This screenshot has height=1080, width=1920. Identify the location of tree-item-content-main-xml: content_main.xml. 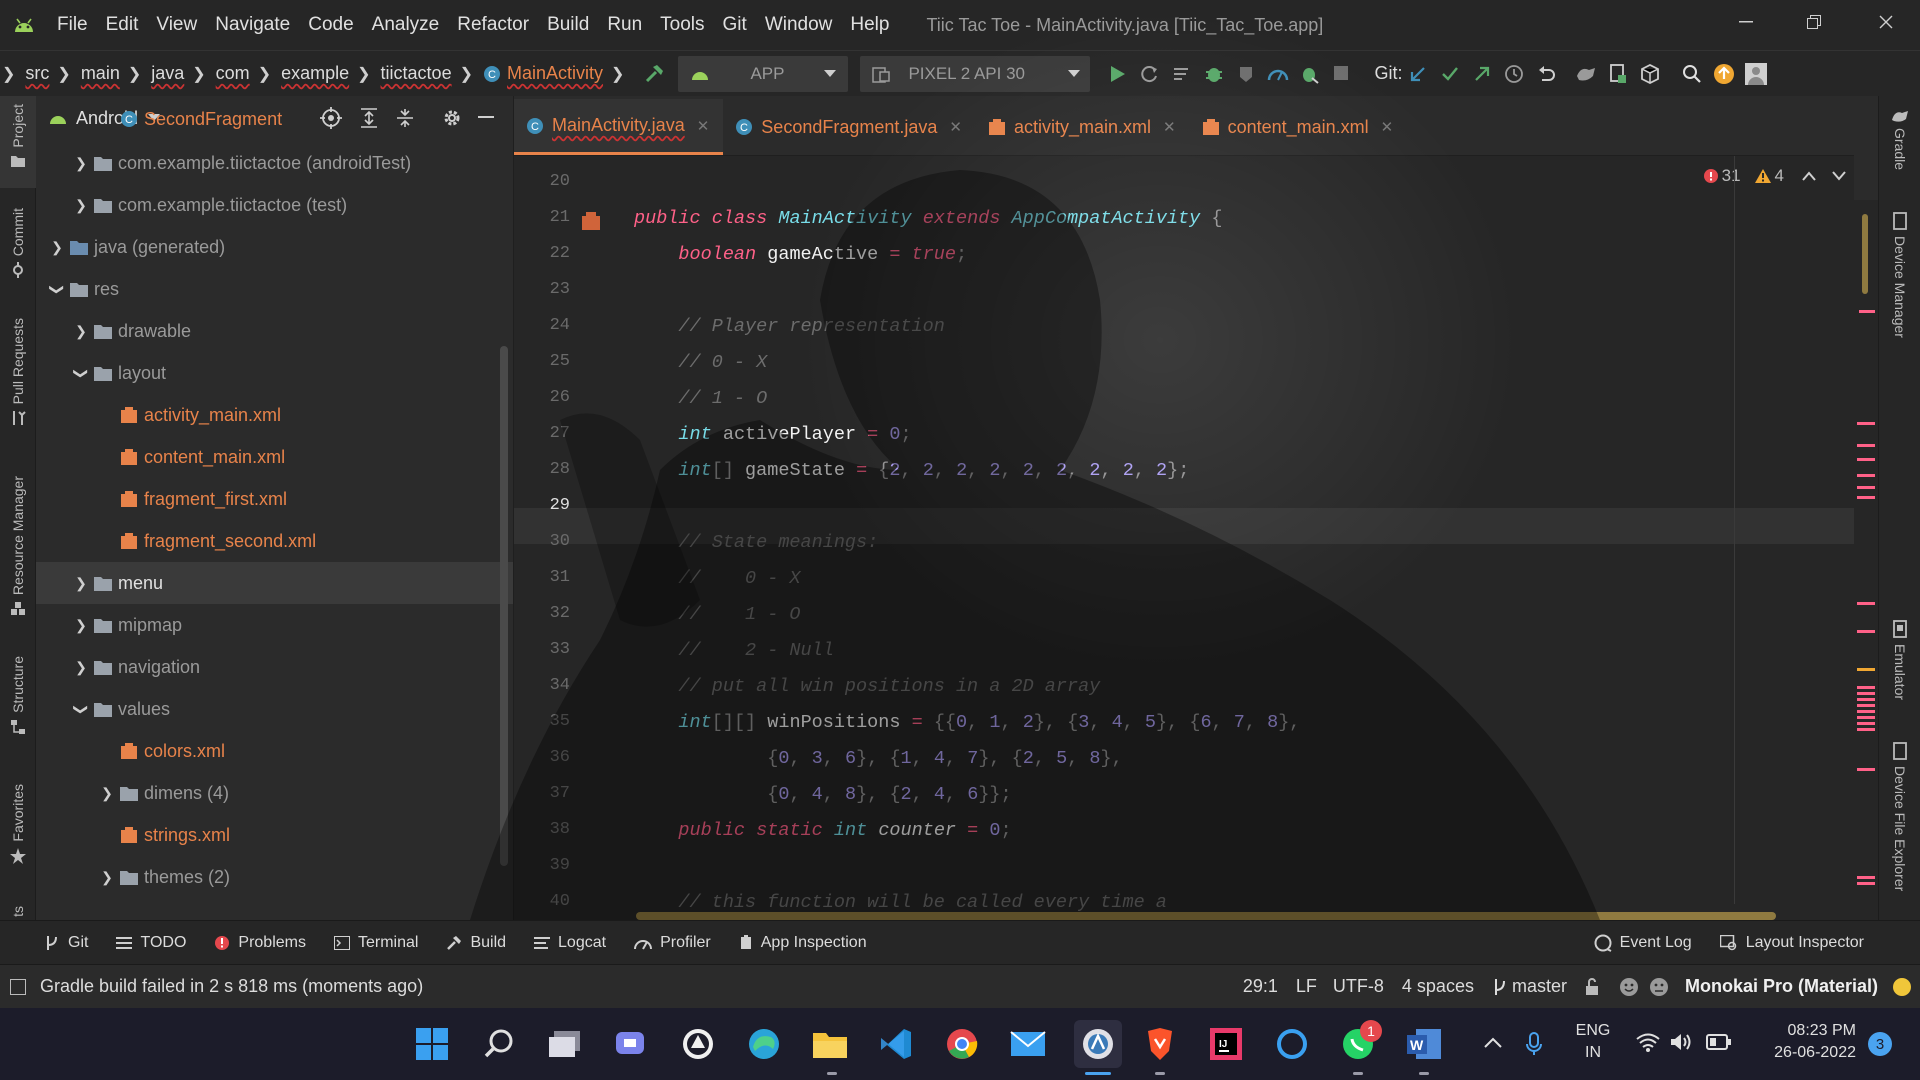
(274, 457).